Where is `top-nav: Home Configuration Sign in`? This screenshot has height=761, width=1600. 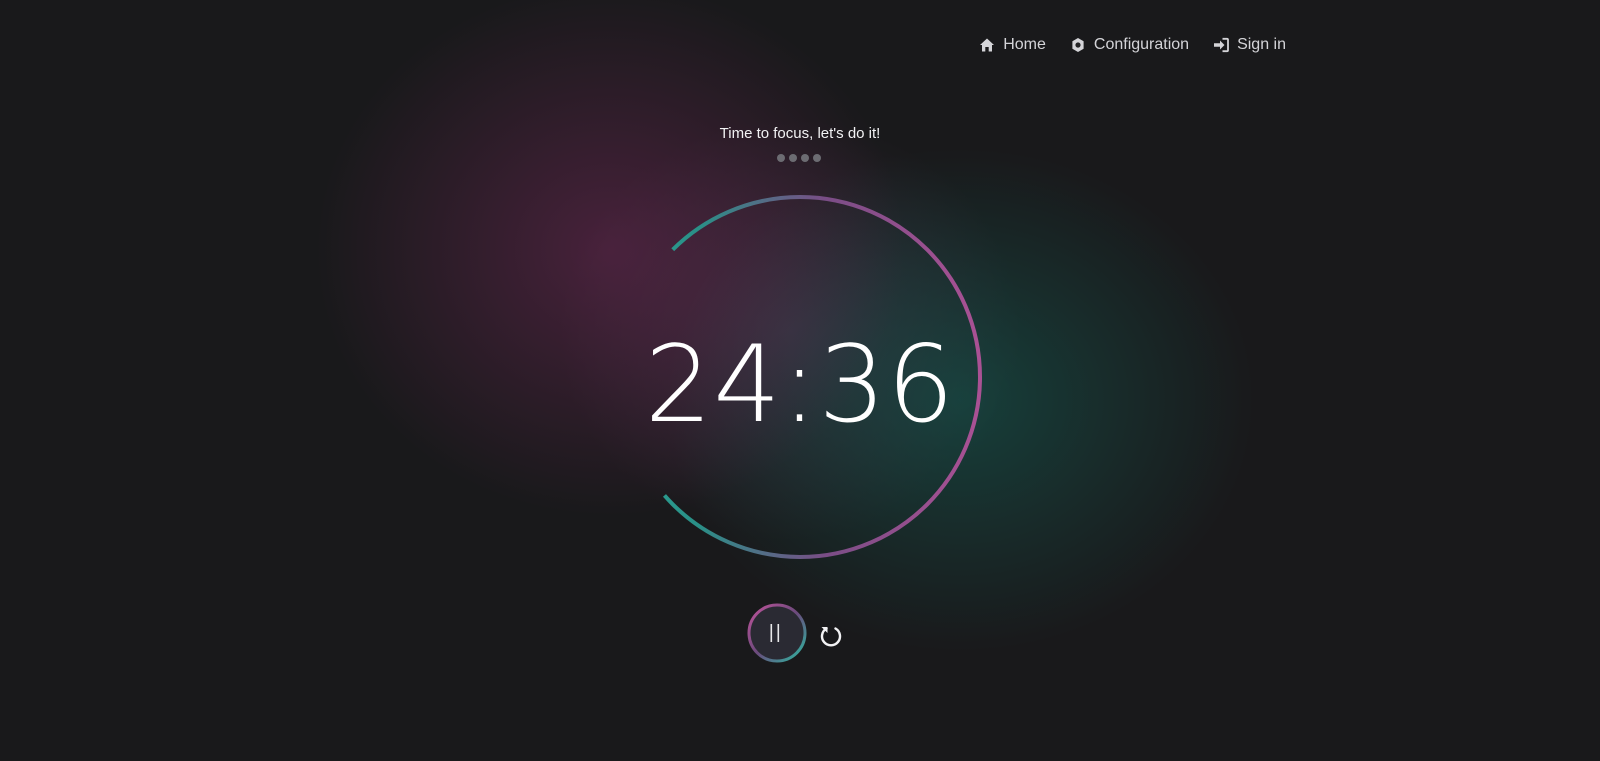 top-nav: Home Configuration Sign in is located at coordinates (1132, 45).